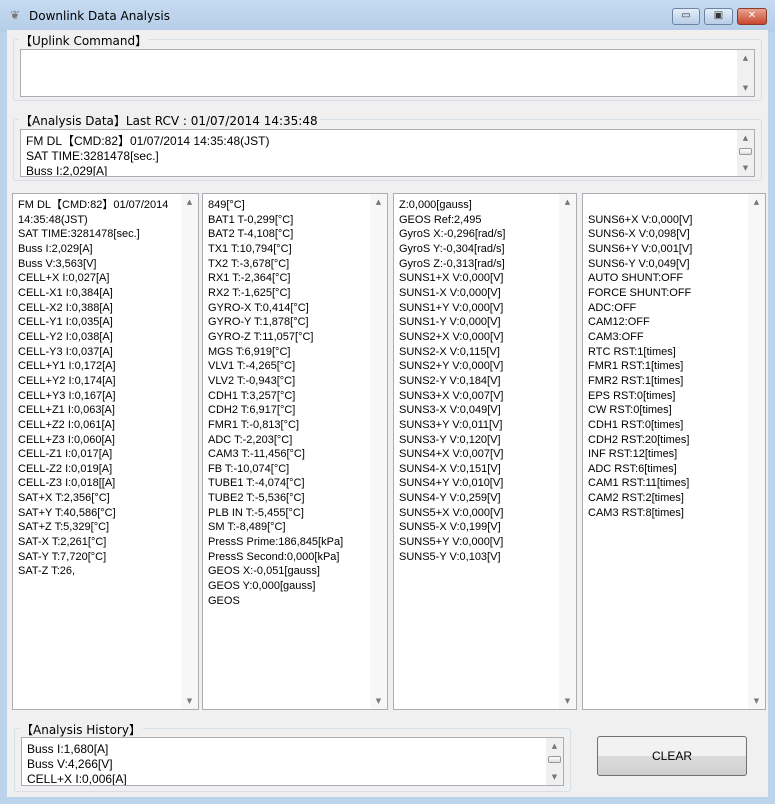  I want to click on close-button: ✕, so click(752, 16).